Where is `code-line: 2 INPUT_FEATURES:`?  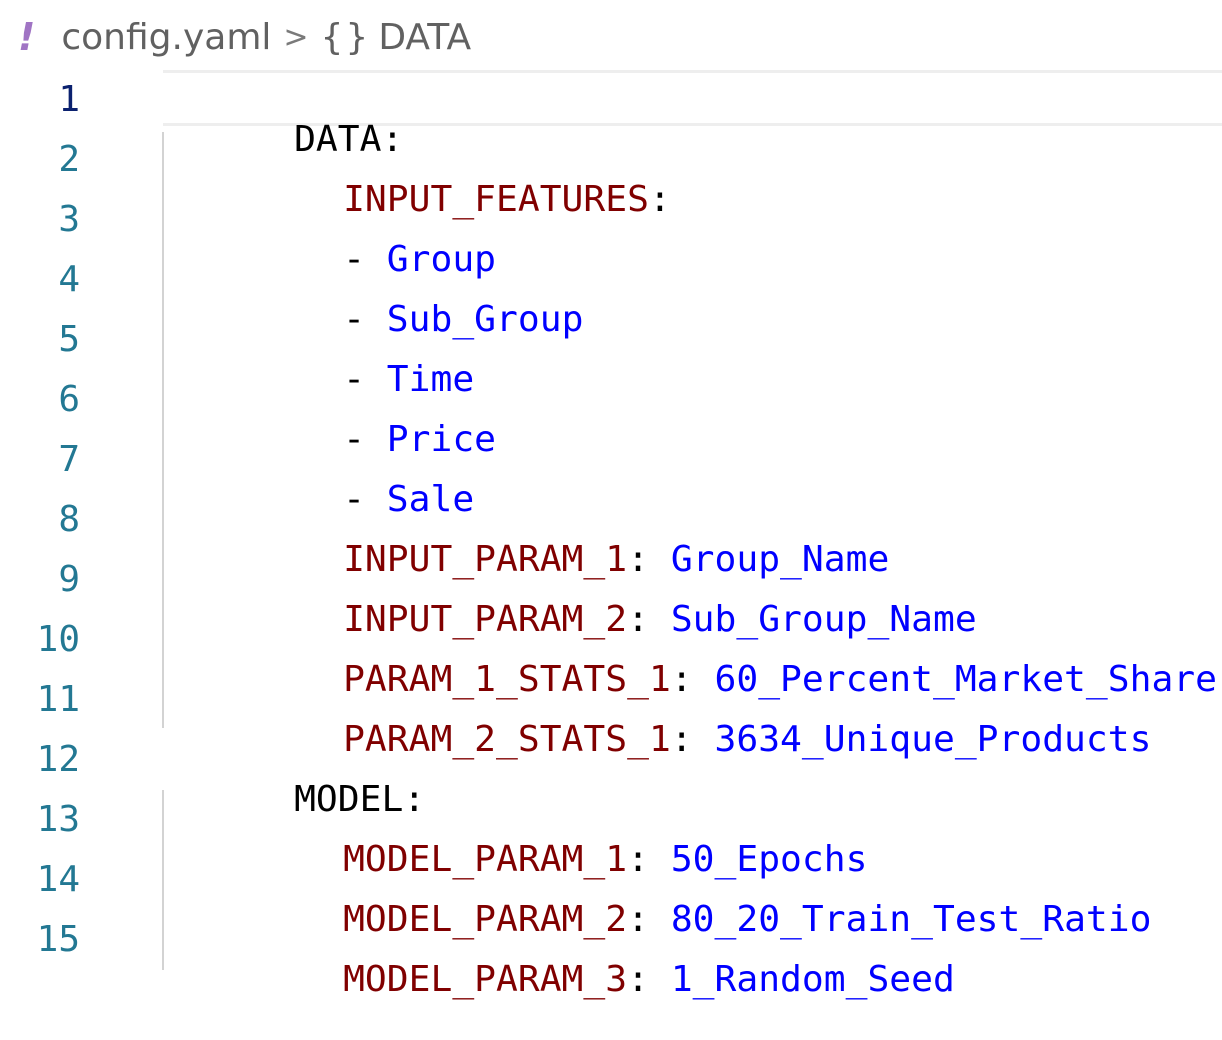
code-line: 2 INPUT_FEATURES: is located at coordinates (611, 175).